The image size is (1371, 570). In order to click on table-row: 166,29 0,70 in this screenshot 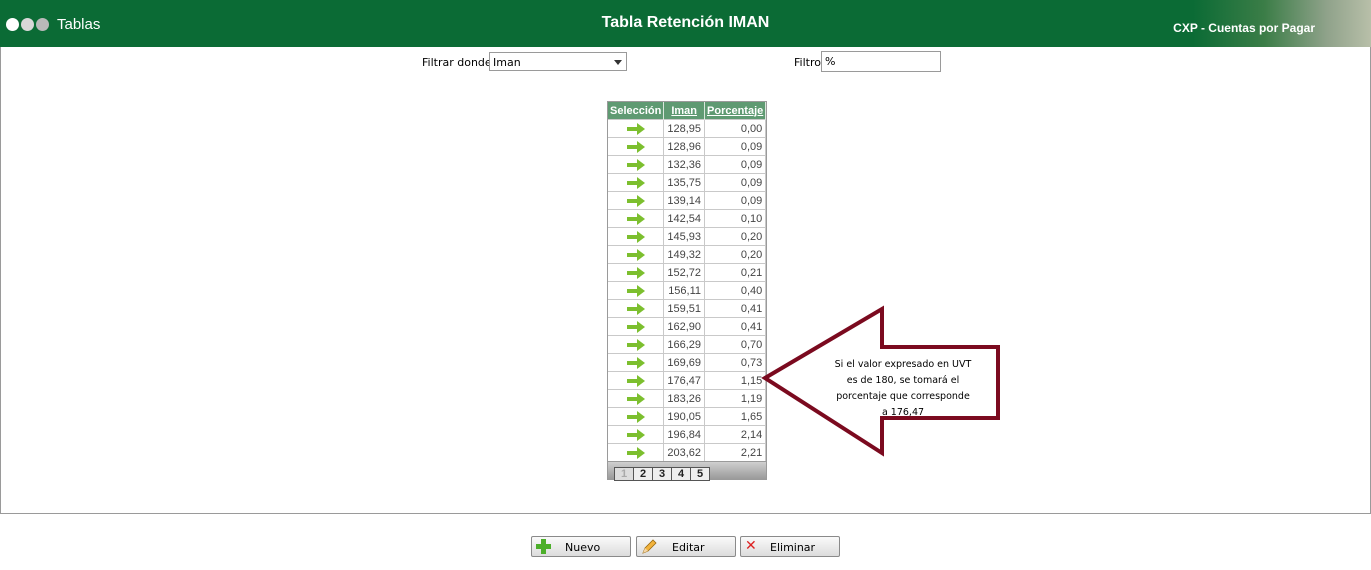, I will do `click(687, 344)`.